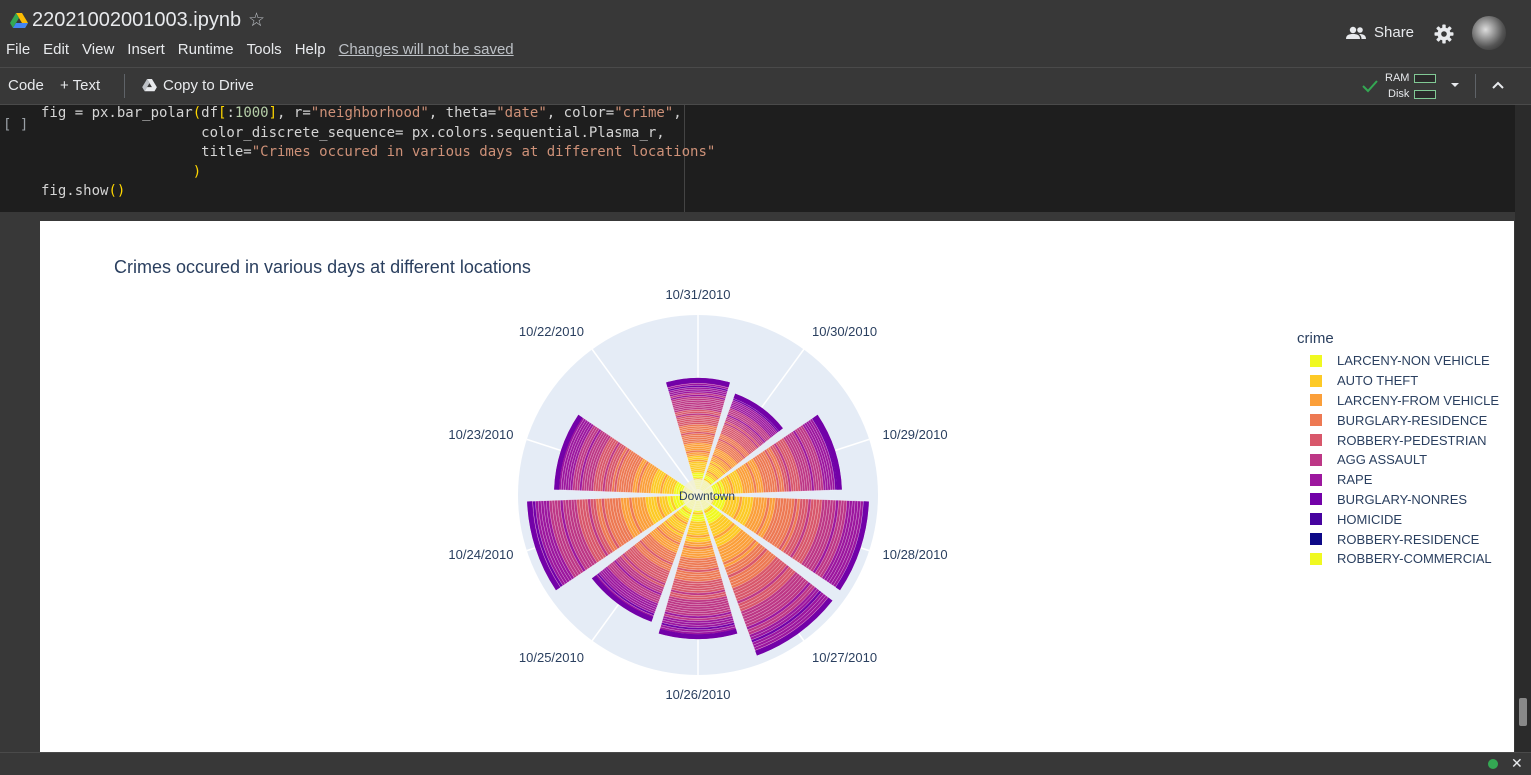 The width and height of the screenshot is (1531, 775). What do you see at coordinates (1414, 559) in the screenshot?
I see `legend-label: ROBBERY-COMMERCIAL` at bounding box center [1414, 559].